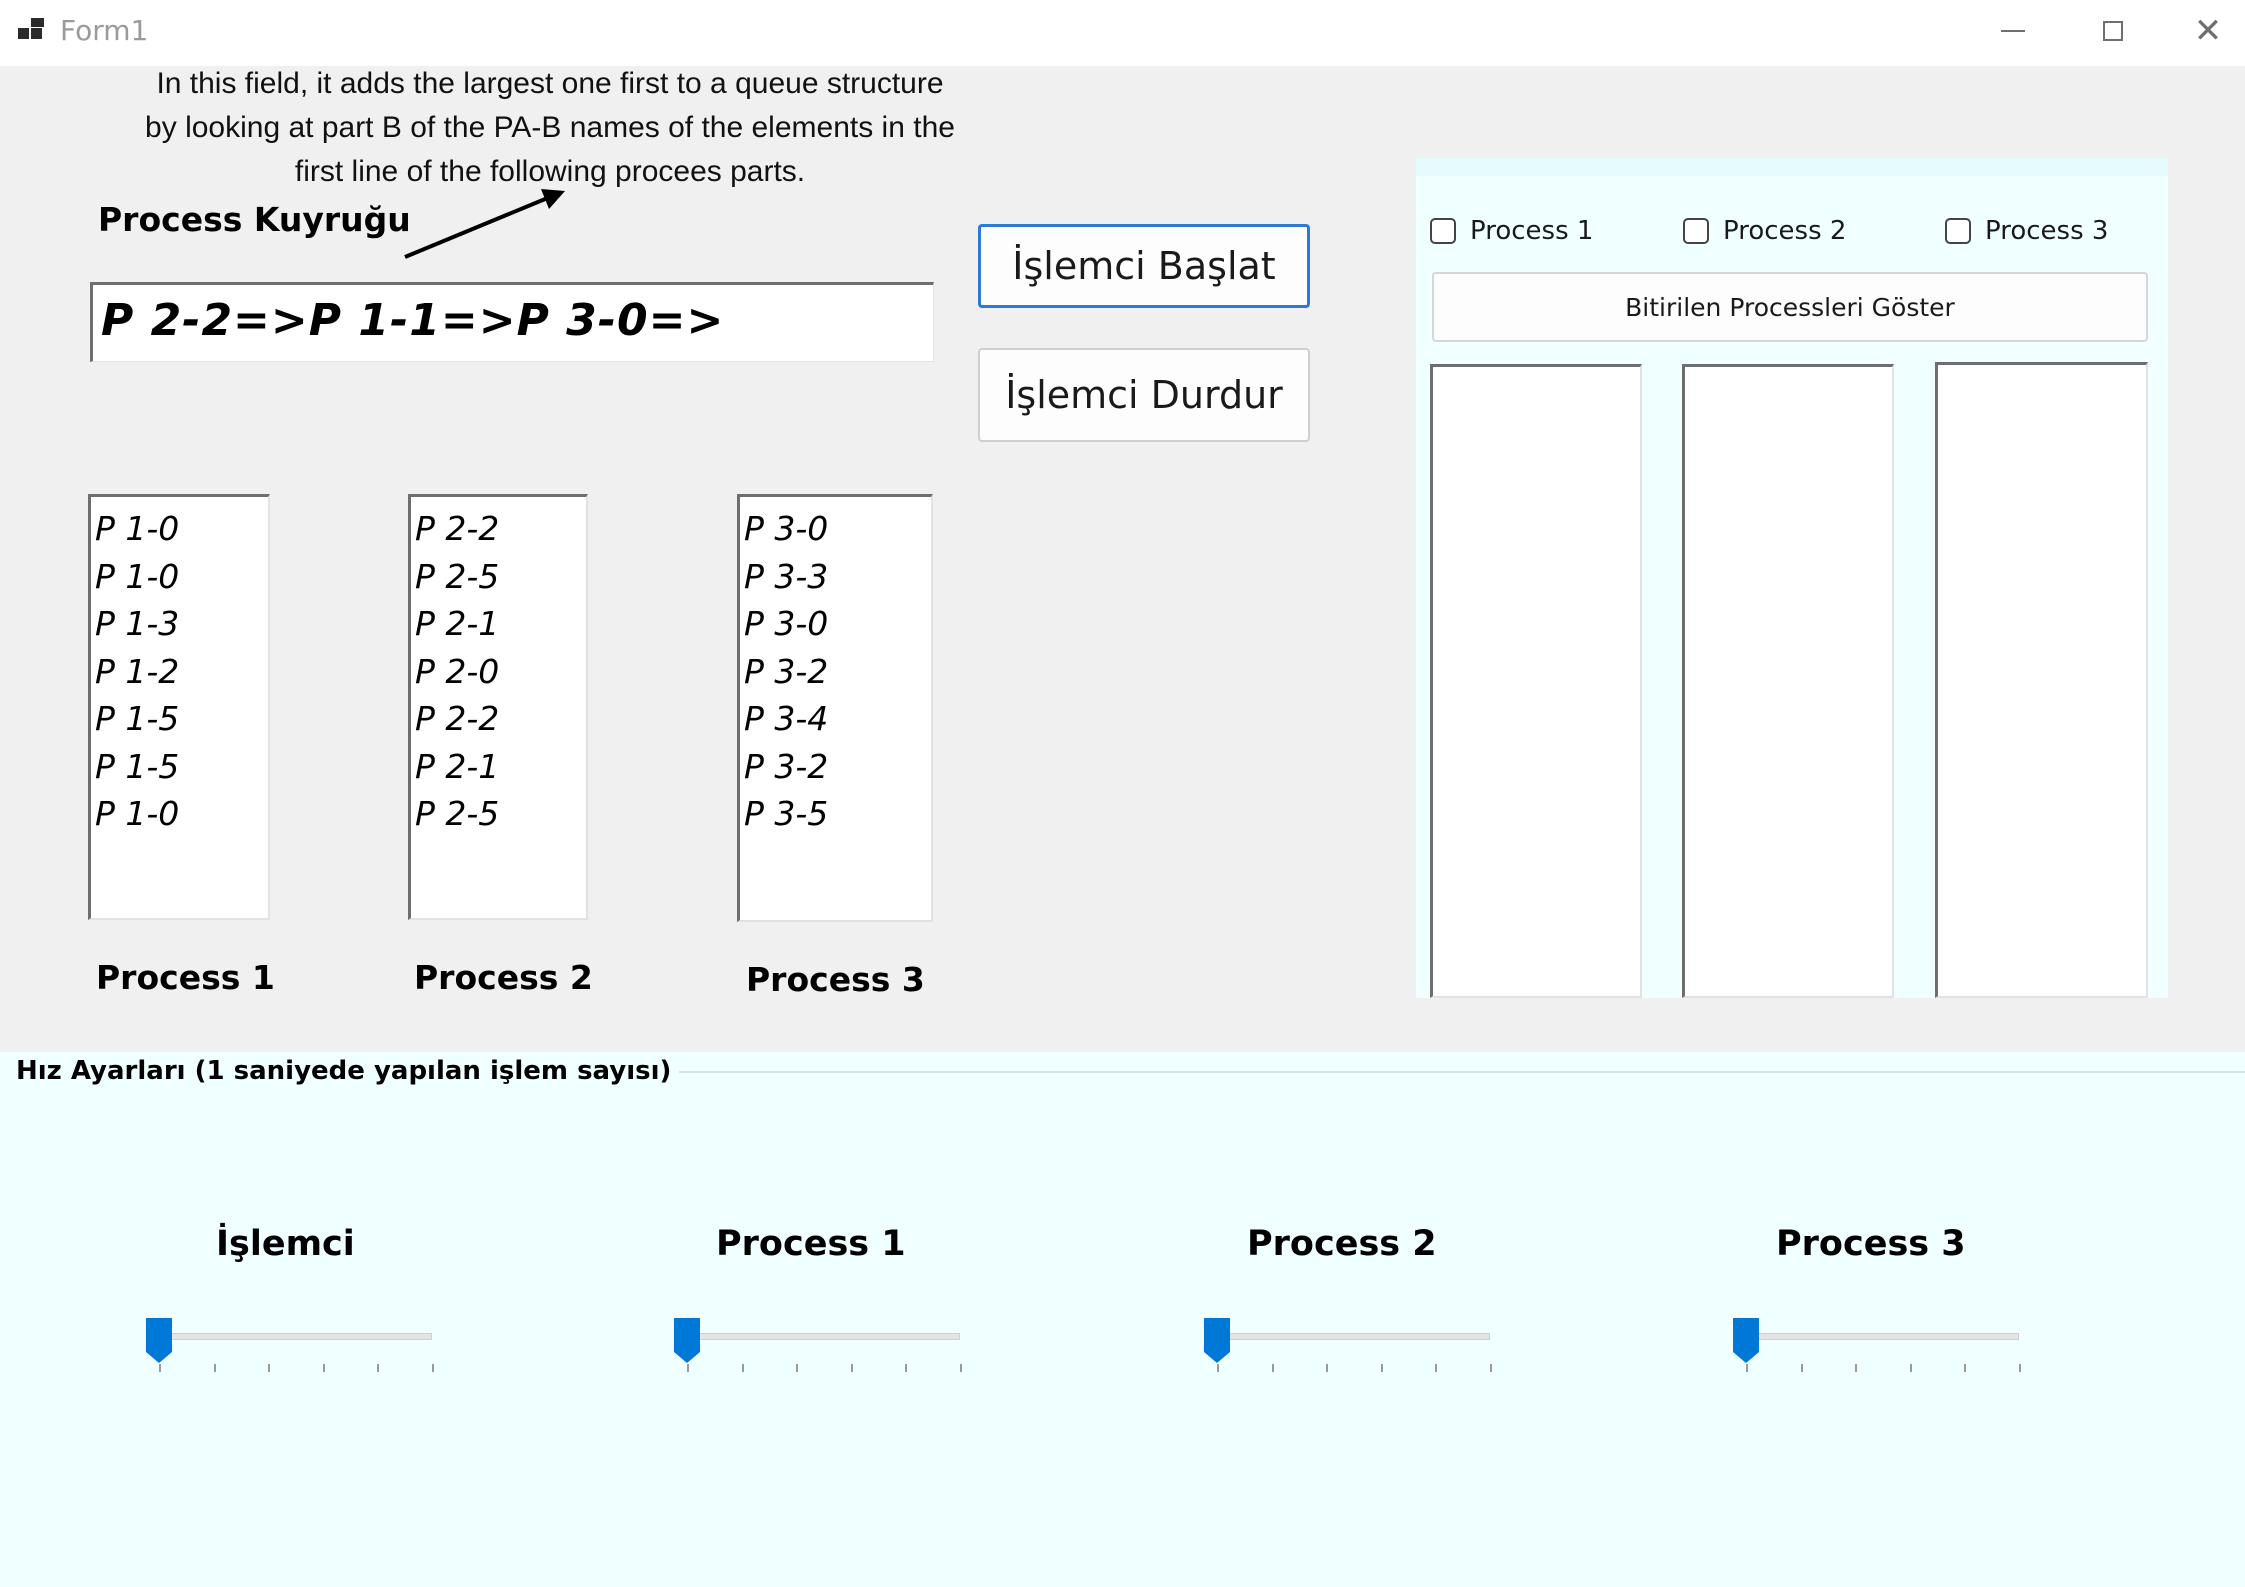 The width and height of the screenshot is (2245, 1587). Describe the element at coordinates (835, 719) in the screenshot. I see `list-item: P 3-4` at that location.